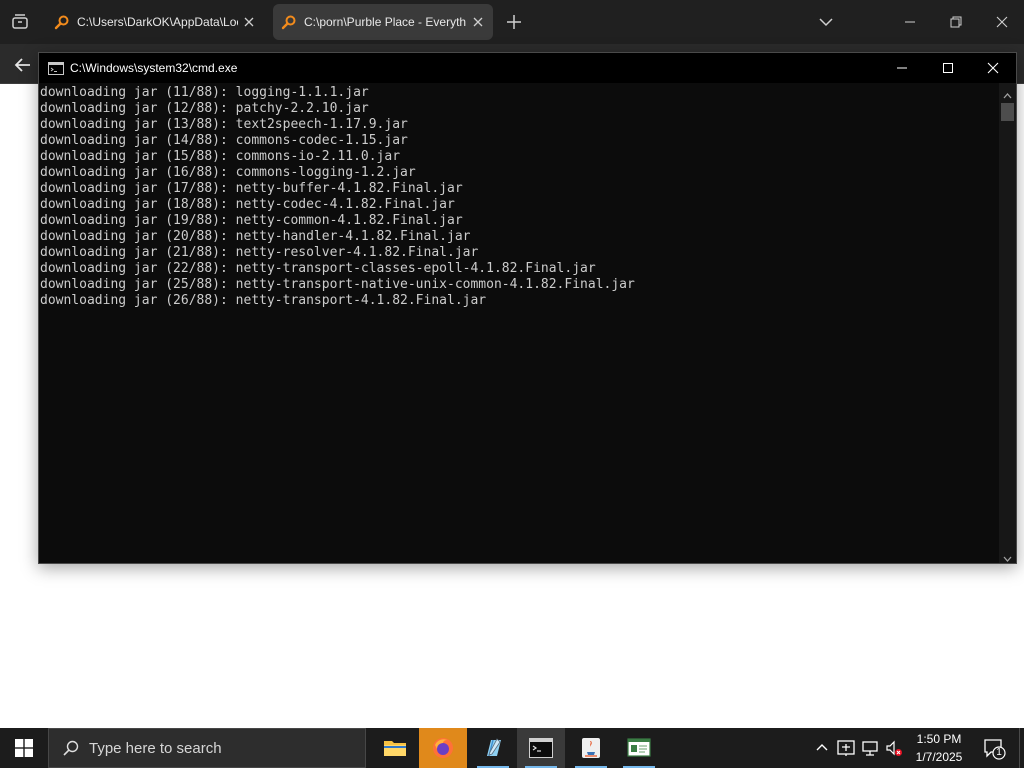 Image resolution: width=1024 pixels, height=768 pixels. What do you see at coordinates (939, 757) in the screenshot?
I see `clock-date: 1/7/2025` at bounding box center [939, 757].